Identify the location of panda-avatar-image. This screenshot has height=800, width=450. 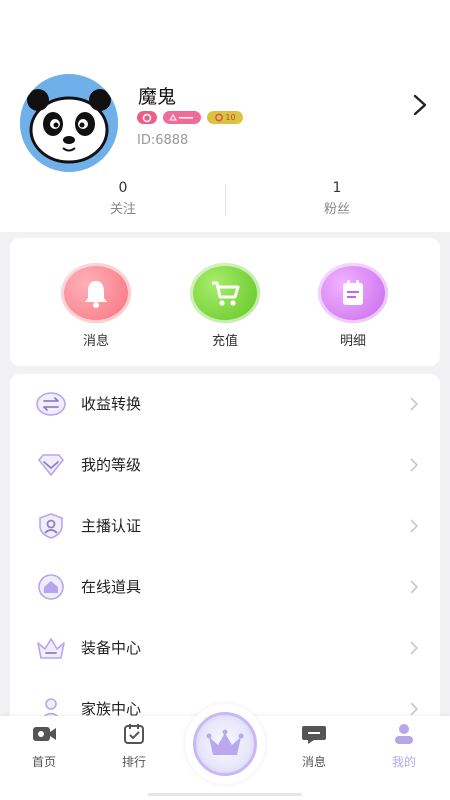
(69, 123).